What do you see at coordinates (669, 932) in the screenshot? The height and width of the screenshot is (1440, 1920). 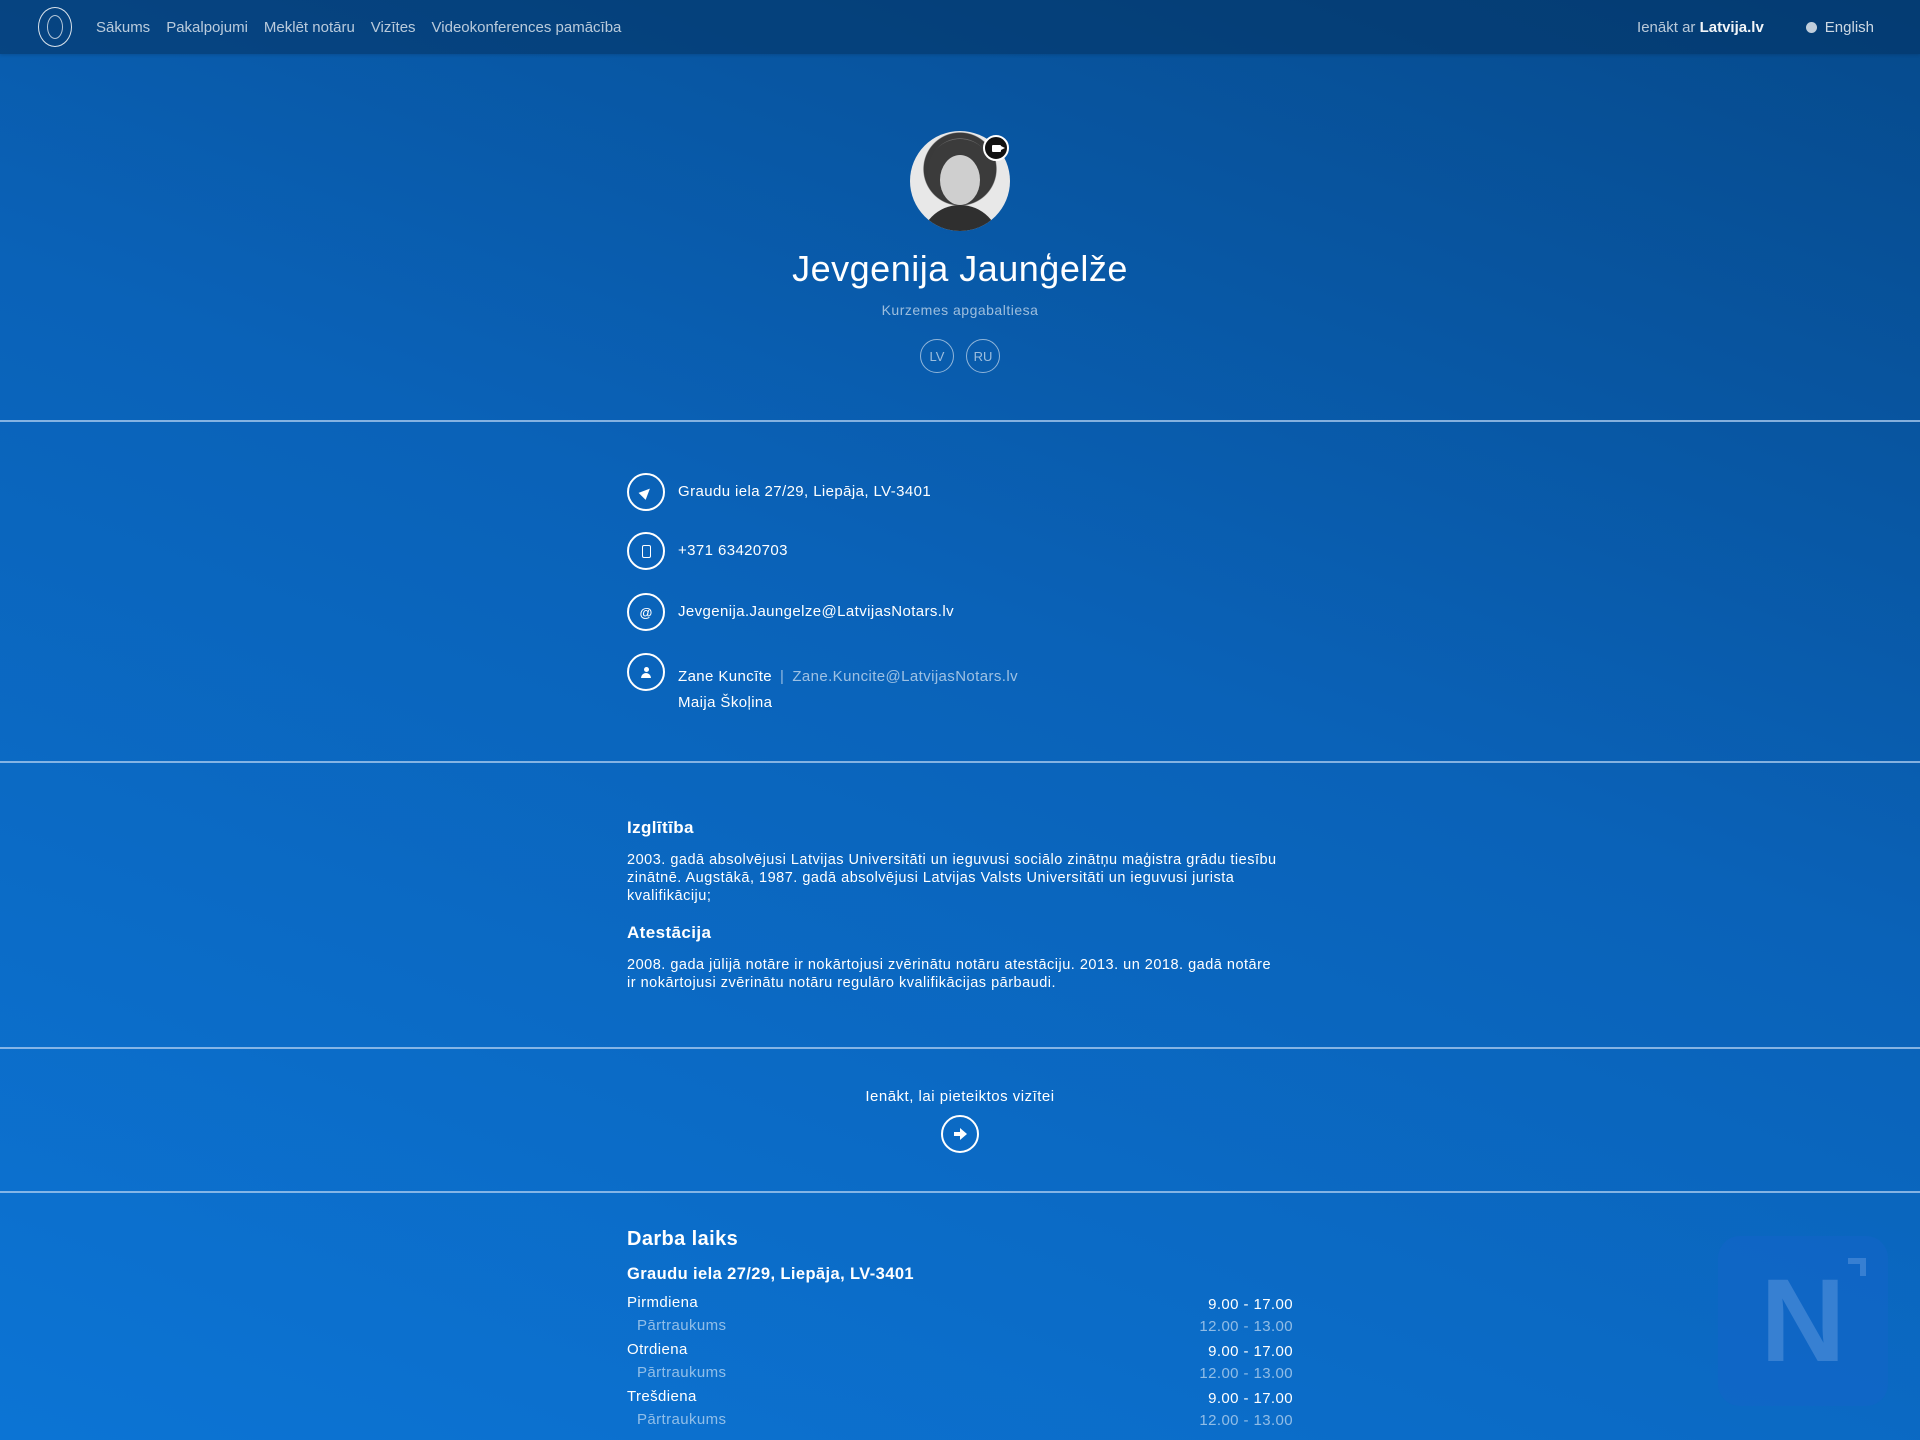 I see `attestation-heading: Atestācija` at bounding box center [669, 932].